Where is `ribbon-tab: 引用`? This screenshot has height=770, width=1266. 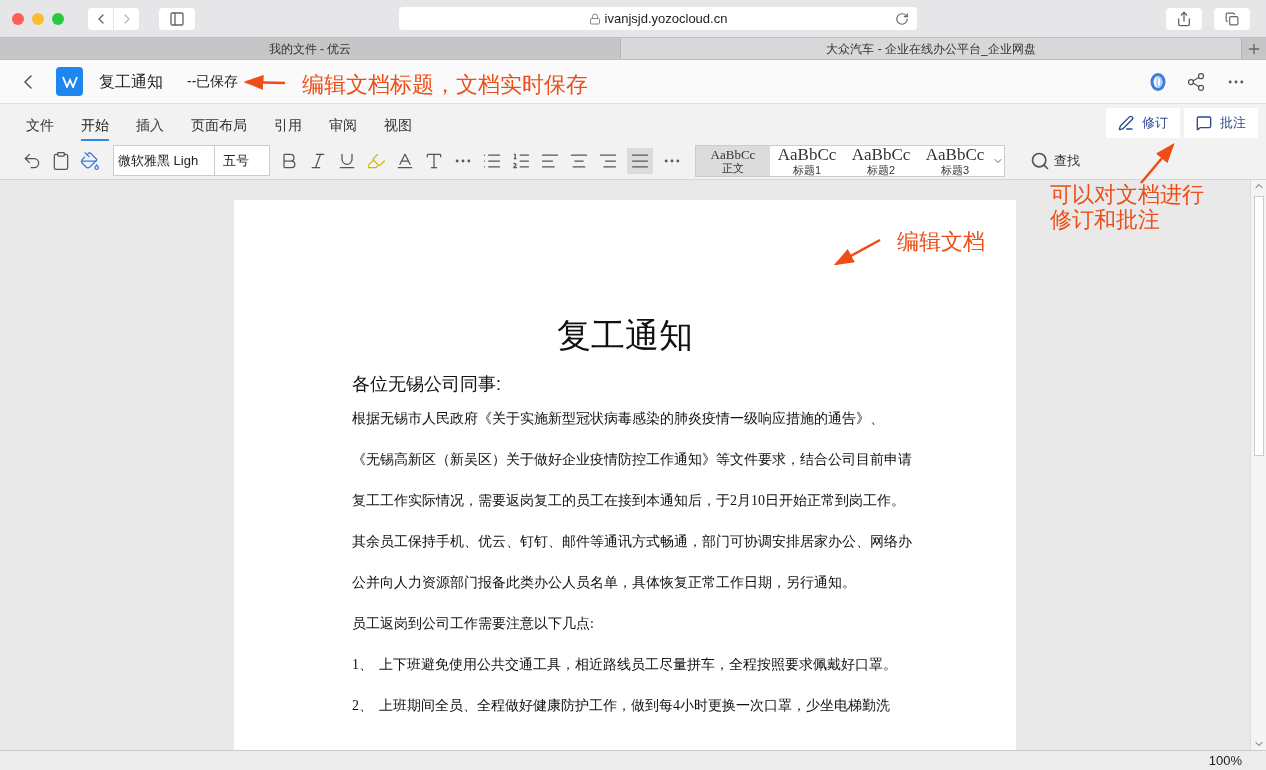
ribbon-tab: 引用 is located at coordinates (288, 126).